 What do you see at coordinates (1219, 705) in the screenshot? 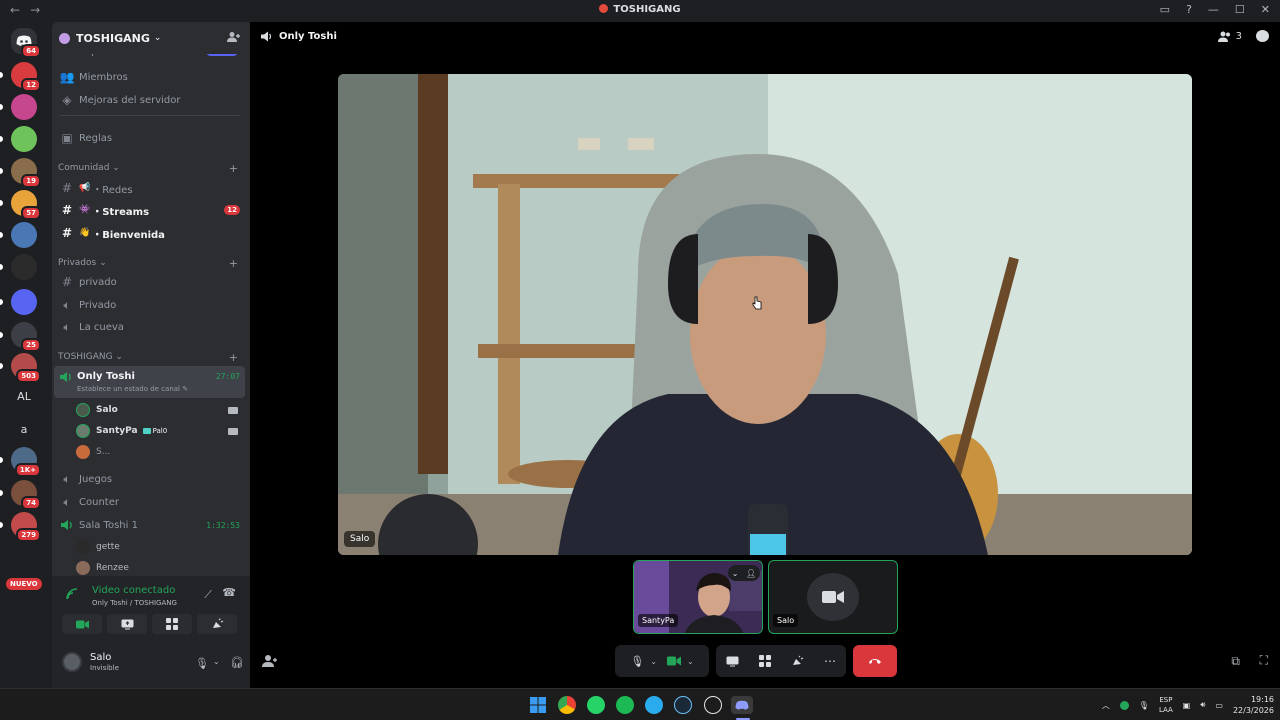
I see `battery-icon: ▭` at bounding box center [1219, 705].